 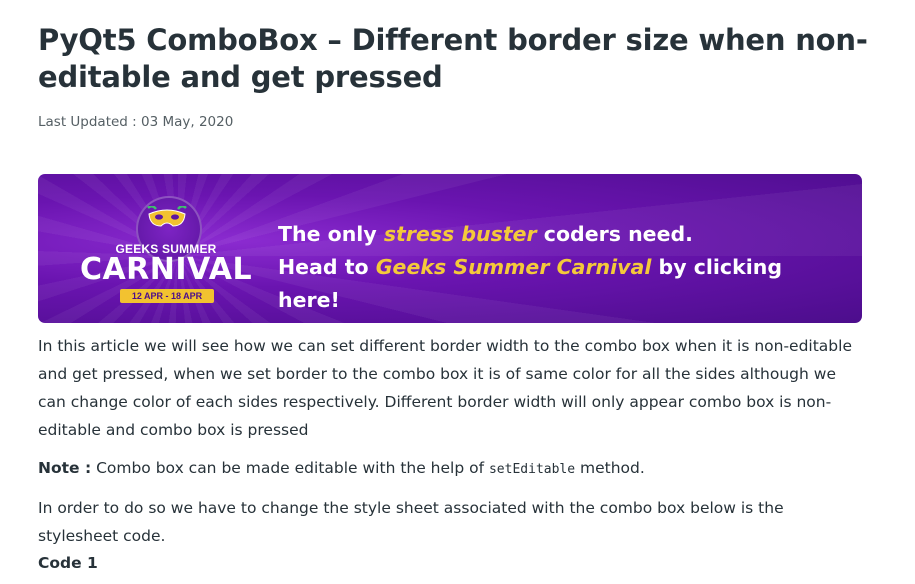 What do you see at coordinates (166, 269) in the screenshot?
I see `badge-main-text: CARNIVAL` at bounding box center [166, 269].